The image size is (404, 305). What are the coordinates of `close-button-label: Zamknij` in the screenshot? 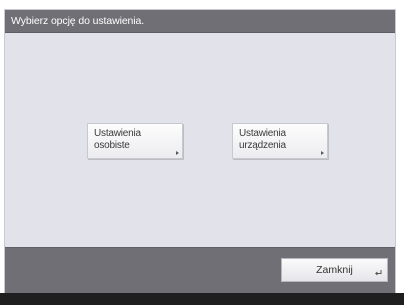 It's located at (334, 270).